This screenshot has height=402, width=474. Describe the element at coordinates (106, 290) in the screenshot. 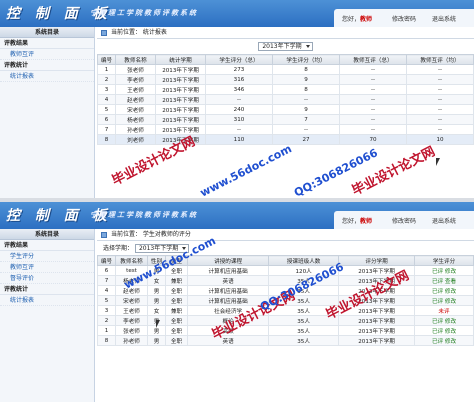

I see `table-cell: 4` at that location.